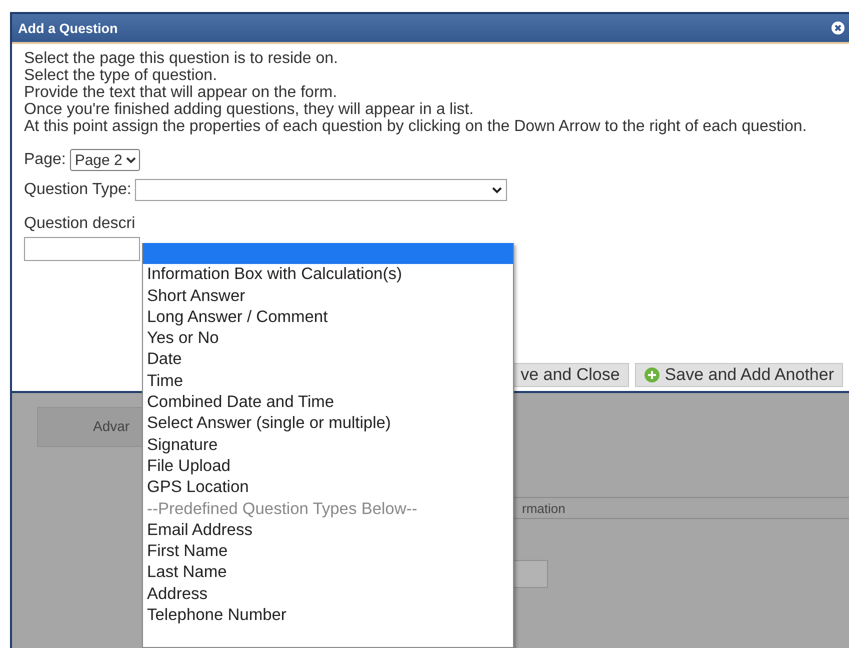  What do you see at coordinates (45, 160) in the screenshot?
I see `page-label: Page:` at bounding box center [45, 160].